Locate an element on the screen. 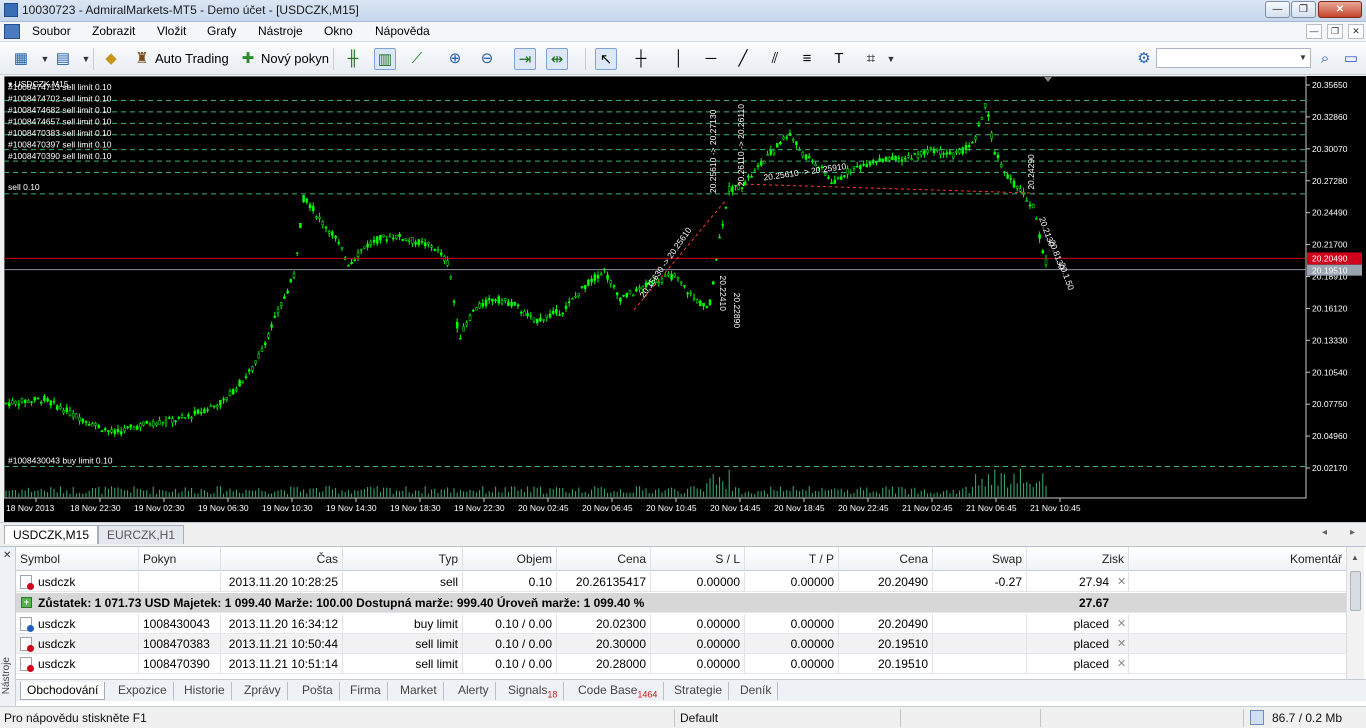 Image resolution: width=1366 pixels, height=728 pixels. zoom-in-icon: ⊕ is located at coordinates (455, 59).